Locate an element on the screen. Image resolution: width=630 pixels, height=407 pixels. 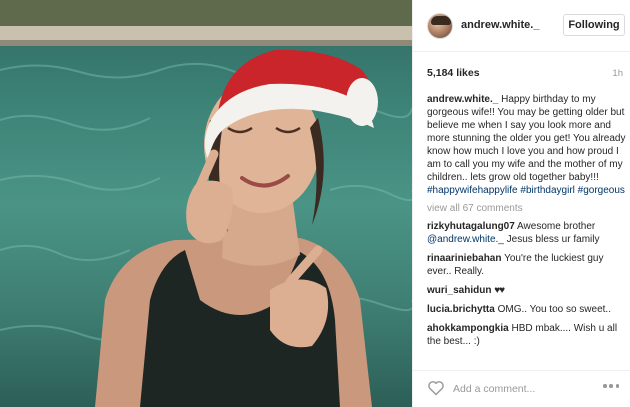
heart-outline-icon is located at coordinates (436, 388).